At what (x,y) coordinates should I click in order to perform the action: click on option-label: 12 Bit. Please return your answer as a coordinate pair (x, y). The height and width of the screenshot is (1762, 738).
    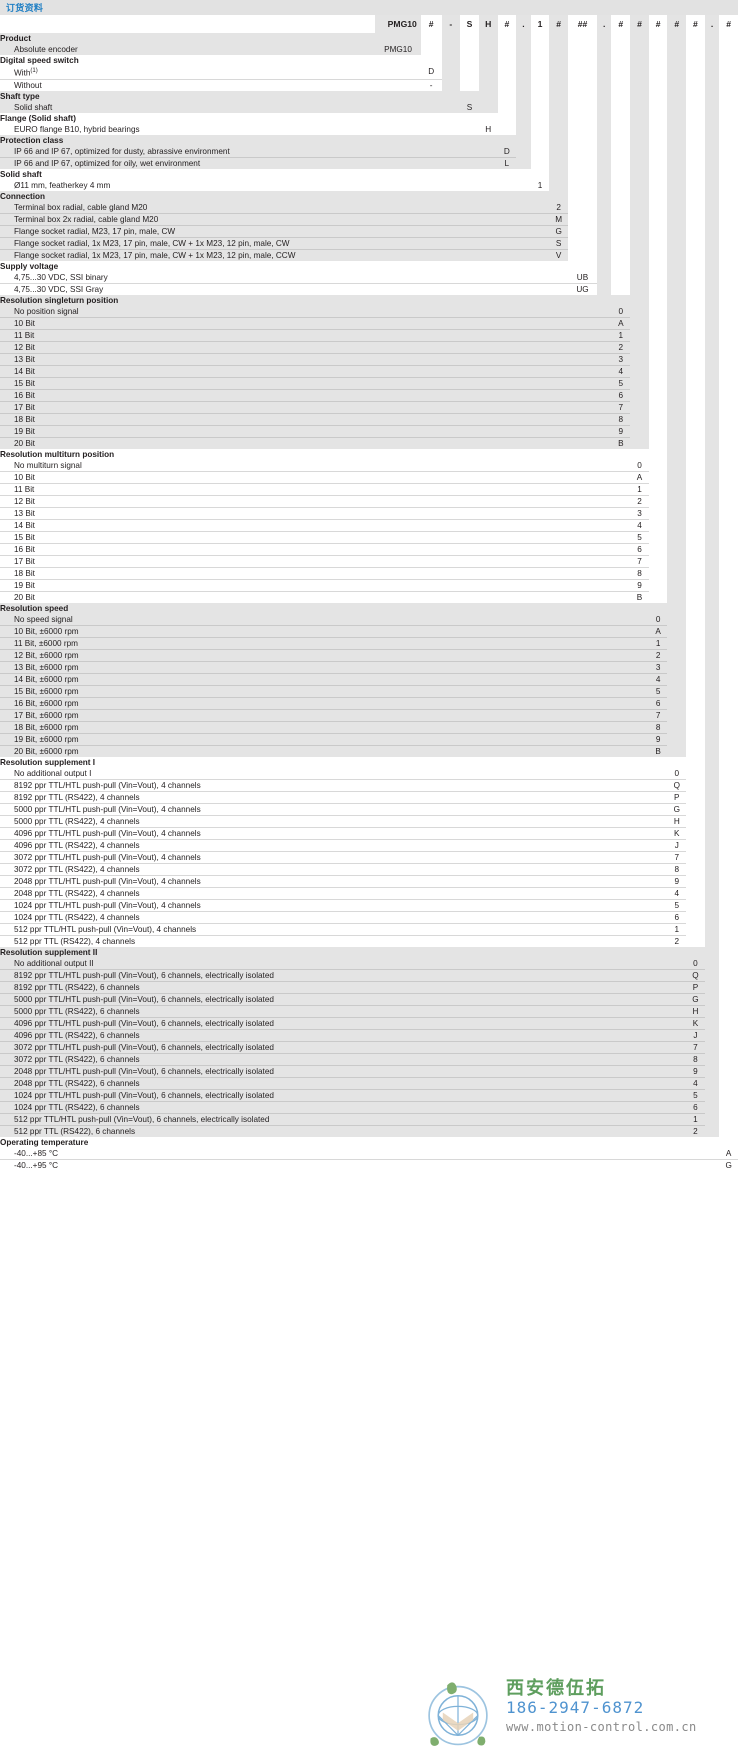
    Looking at the image, I should click on (188, 501).